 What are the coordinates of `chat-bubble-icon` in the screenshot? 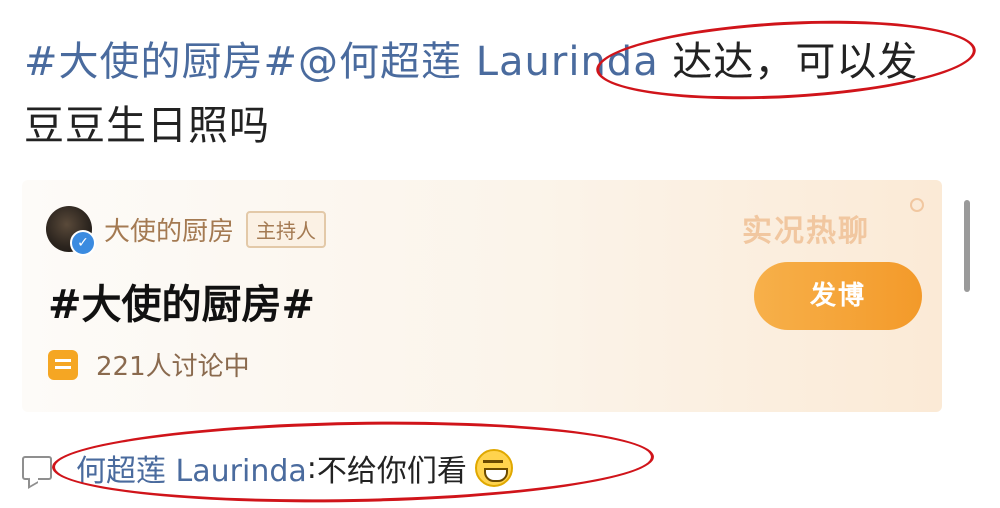 It's located at (63, 364).